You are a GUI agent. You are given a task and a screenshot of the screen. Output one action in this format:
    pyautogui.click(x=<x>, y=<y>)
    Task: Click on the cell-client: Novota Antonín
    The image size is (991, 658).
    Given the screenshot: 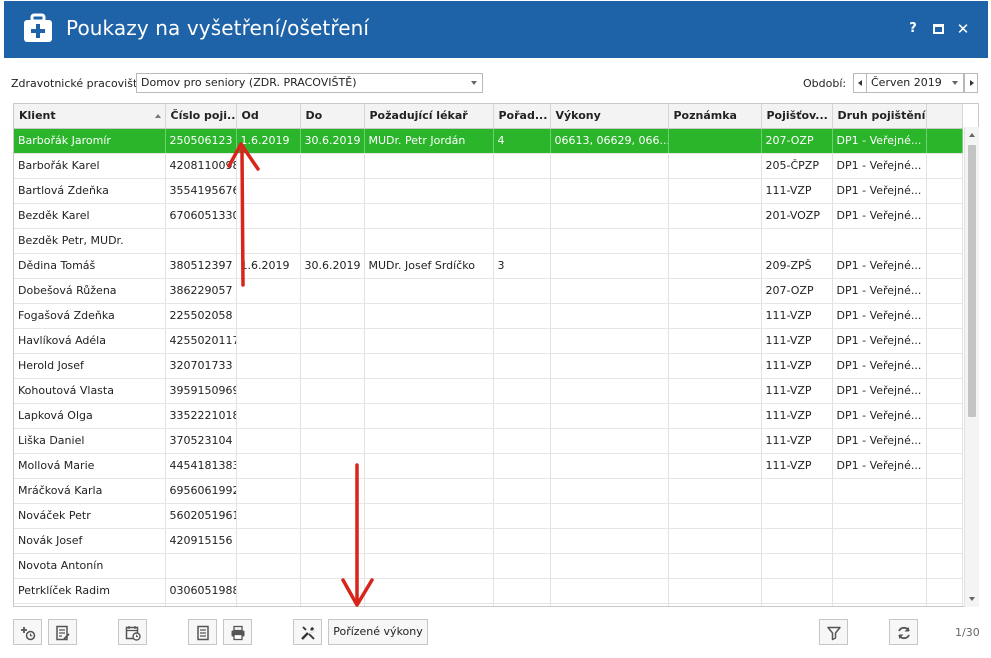 What is the action you would take?
    pyautogui.click(x=90, y=566)
    